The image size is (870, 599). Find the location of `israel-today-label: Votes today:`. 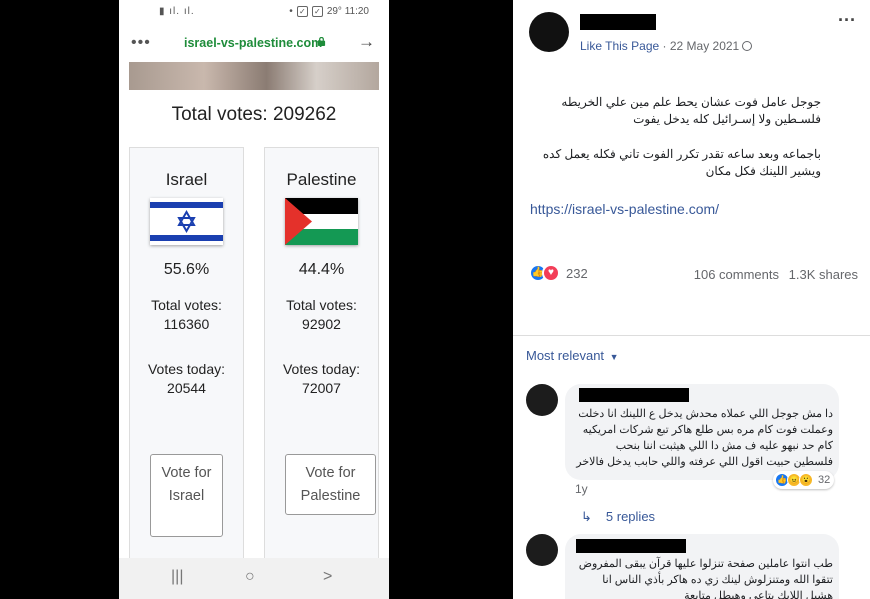

israel-today-label: Votes today: is located at coordinates (186, 369).